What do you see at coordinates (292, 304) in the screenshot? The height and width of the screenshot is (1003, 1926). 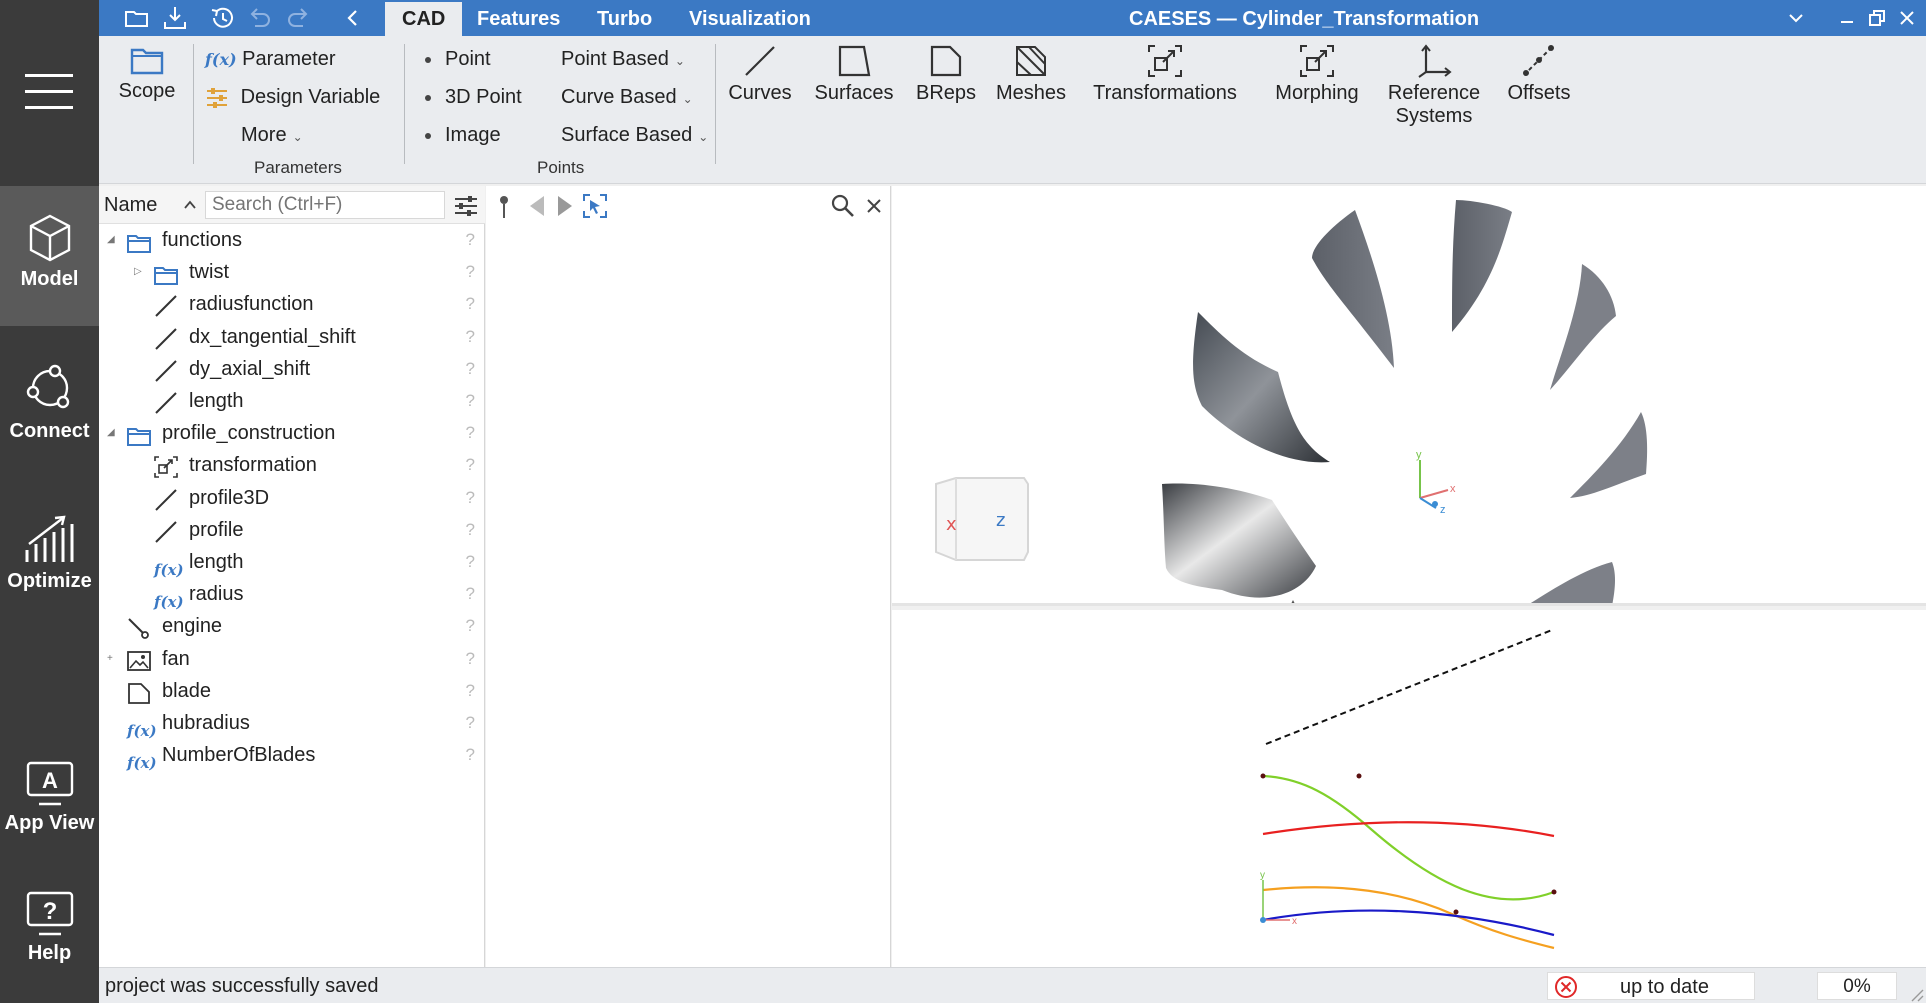 I see `tree-row: radiusfunction?` at bounding box center [292, 304].